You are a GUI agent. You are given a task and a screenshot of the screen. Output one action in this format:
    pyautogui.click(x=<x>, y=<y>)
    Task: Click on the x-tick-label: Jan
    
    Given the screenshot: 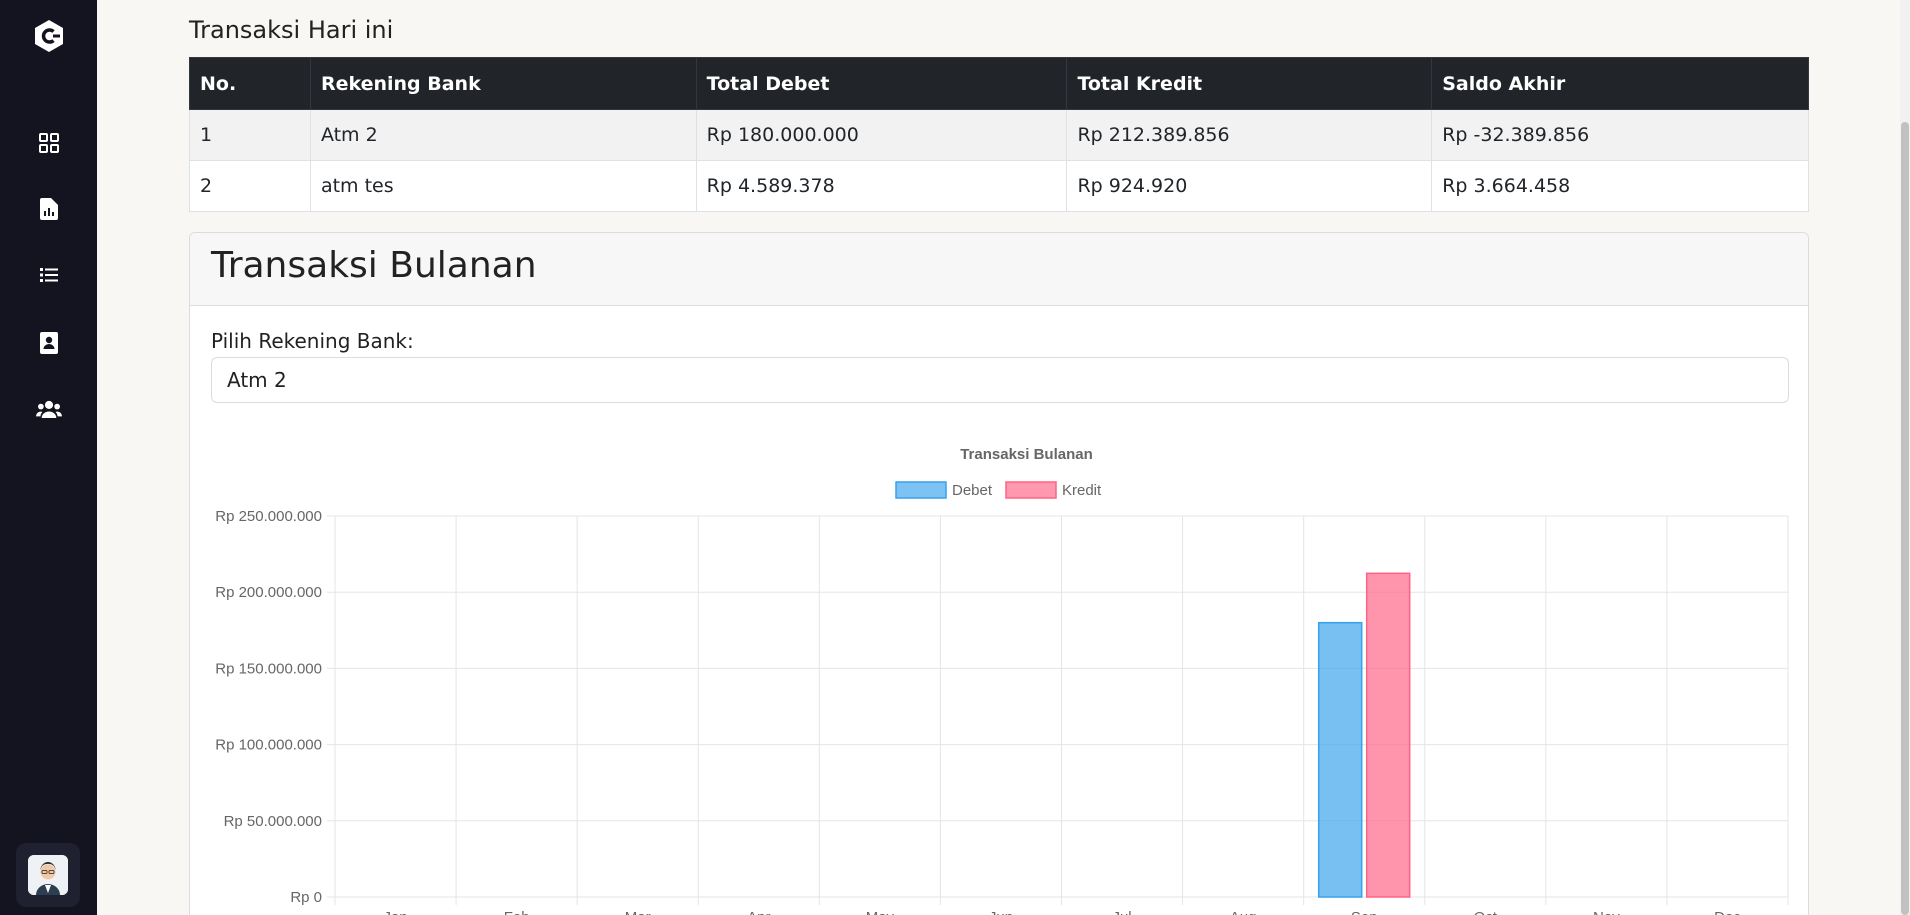 What is the action you would take?
    pyautogui.click(x=395, y=912)
    